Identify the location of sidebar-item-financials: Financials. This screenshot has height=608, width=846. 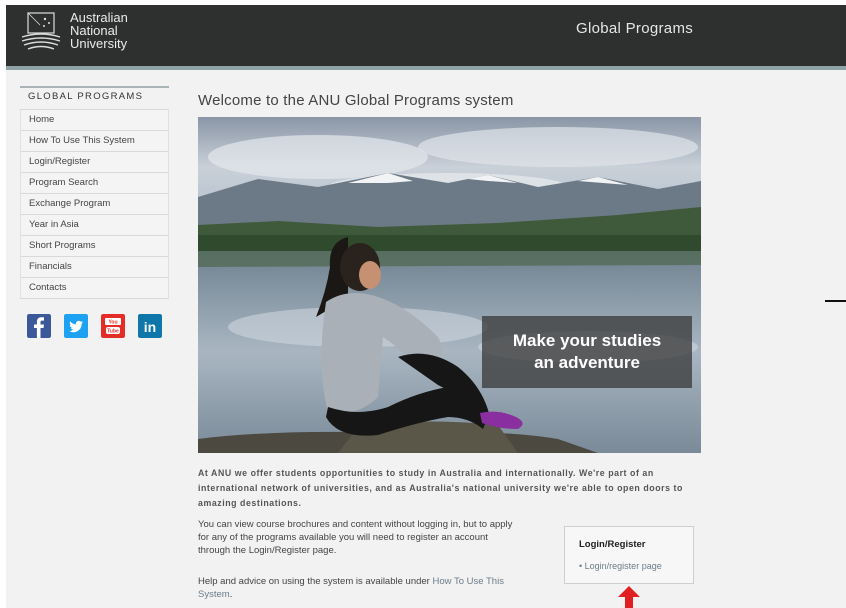
(94, 267).